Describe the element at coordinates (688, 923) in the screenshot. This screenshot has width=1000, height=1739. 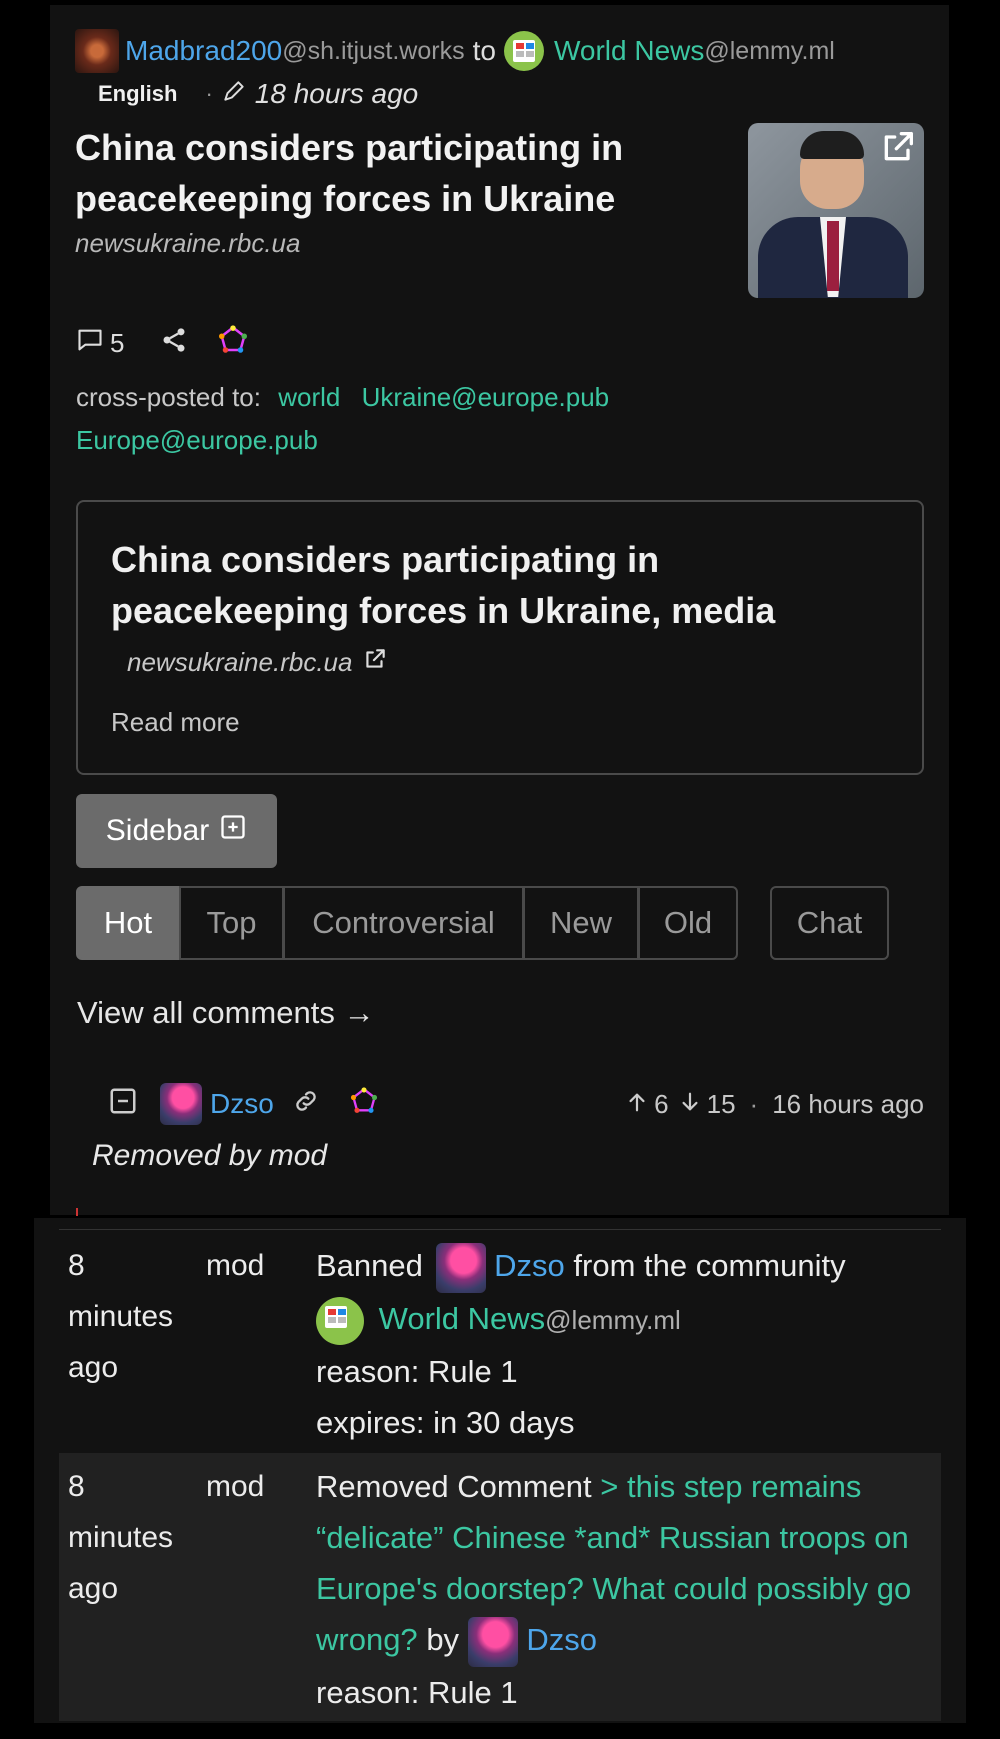
I see `tab-old: Old` at that location.